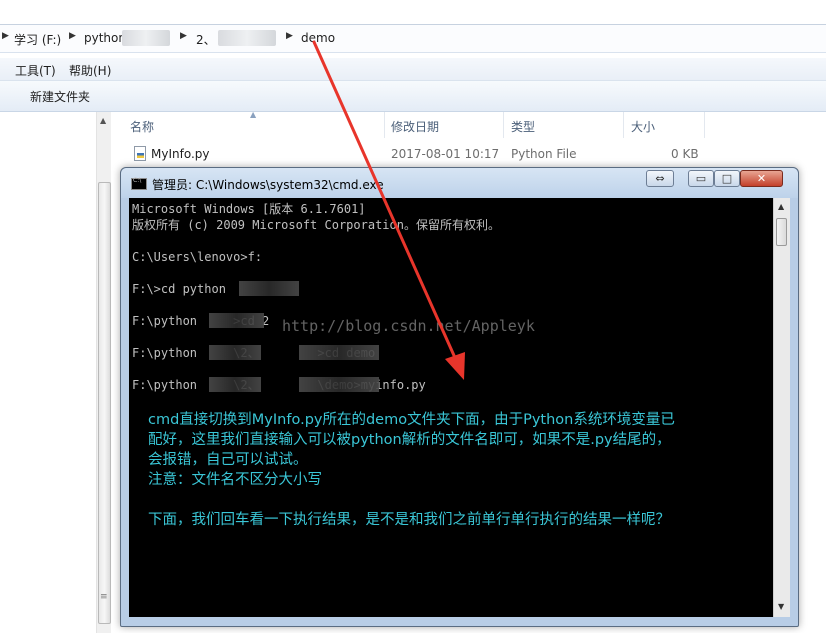  I want to click on scroll-down-icon: ▼, so click(781, 606).